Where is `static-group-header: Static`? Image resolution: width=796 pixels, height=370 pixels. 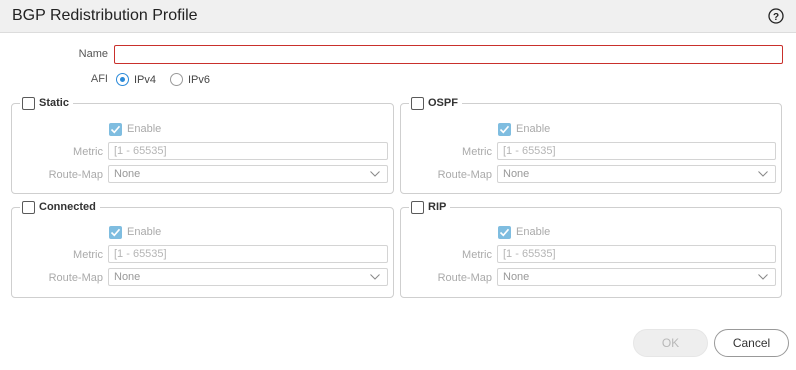
static-group-header: Static is located at coordinates (46, 103).